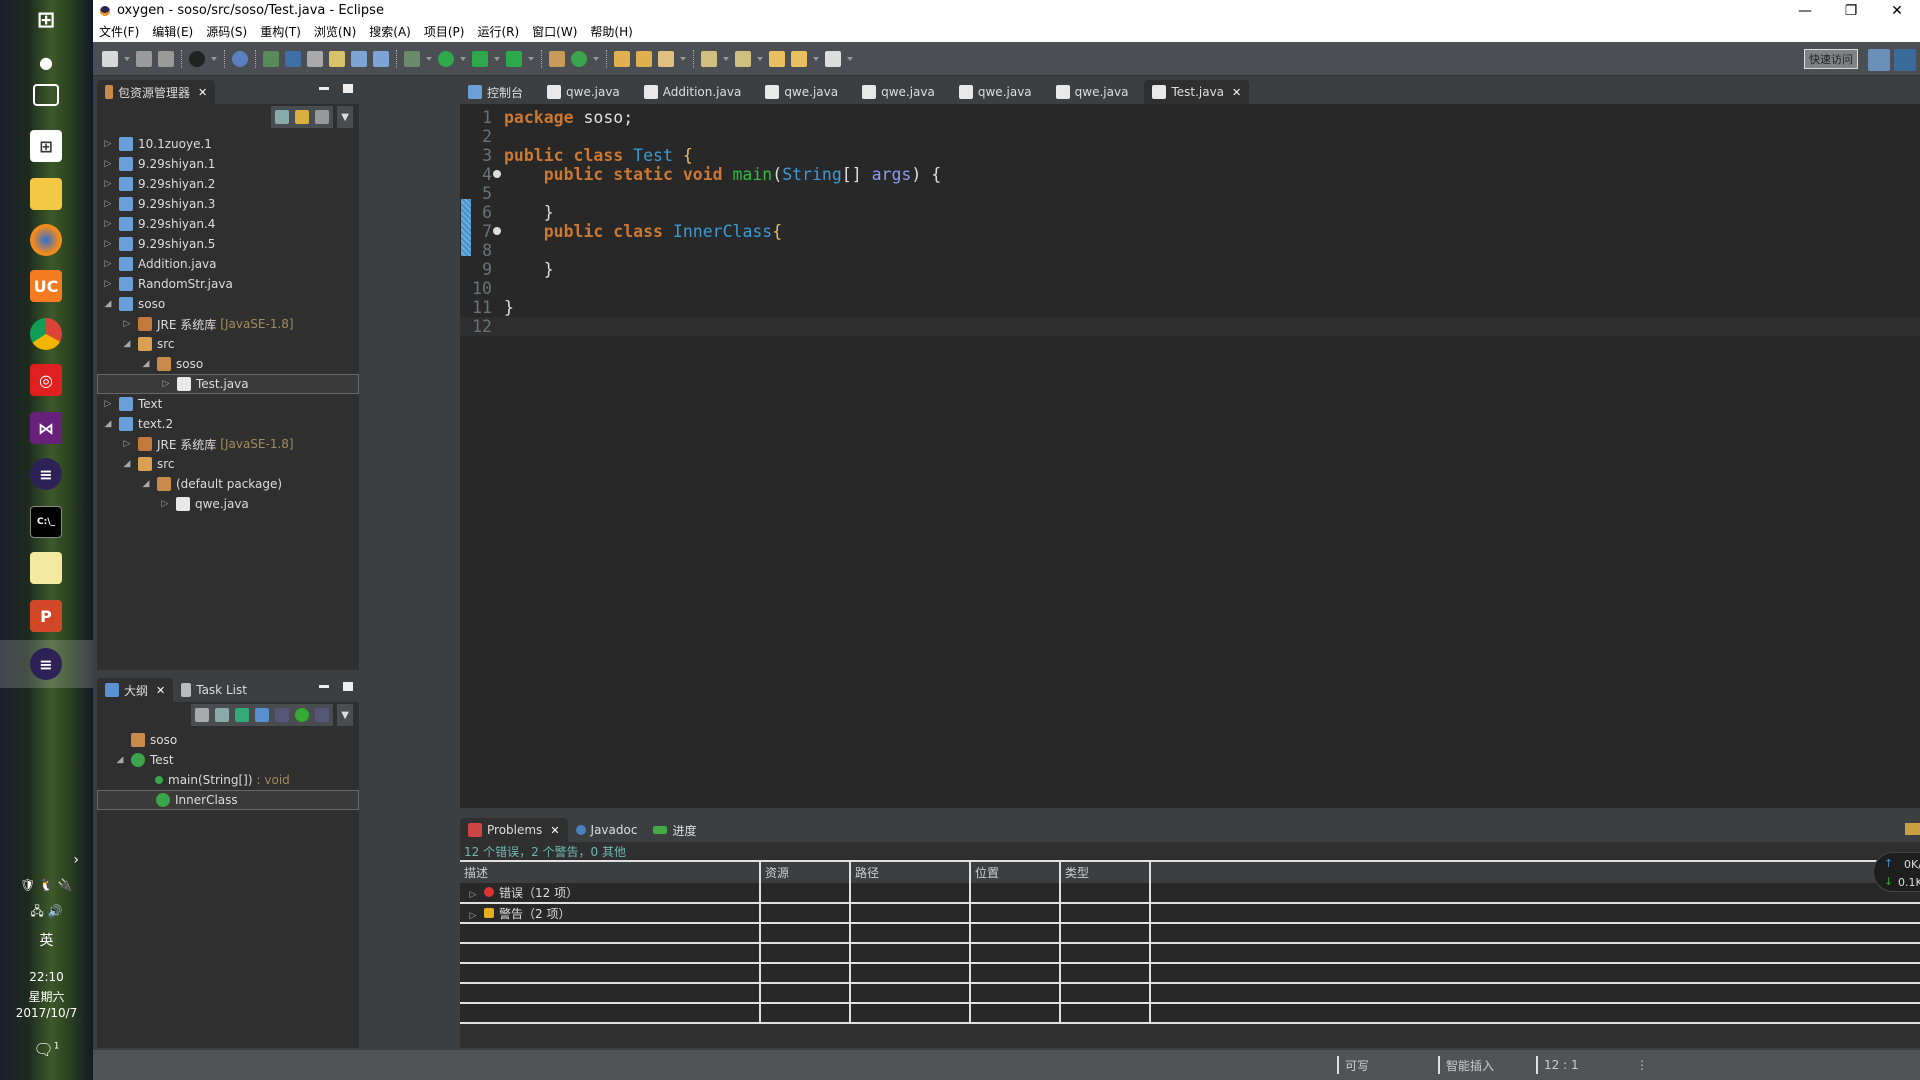 The width and height of the screenshot is (1920, 1080). I want to click on tree-item: ▷ qwe.java, so click(228, 504).